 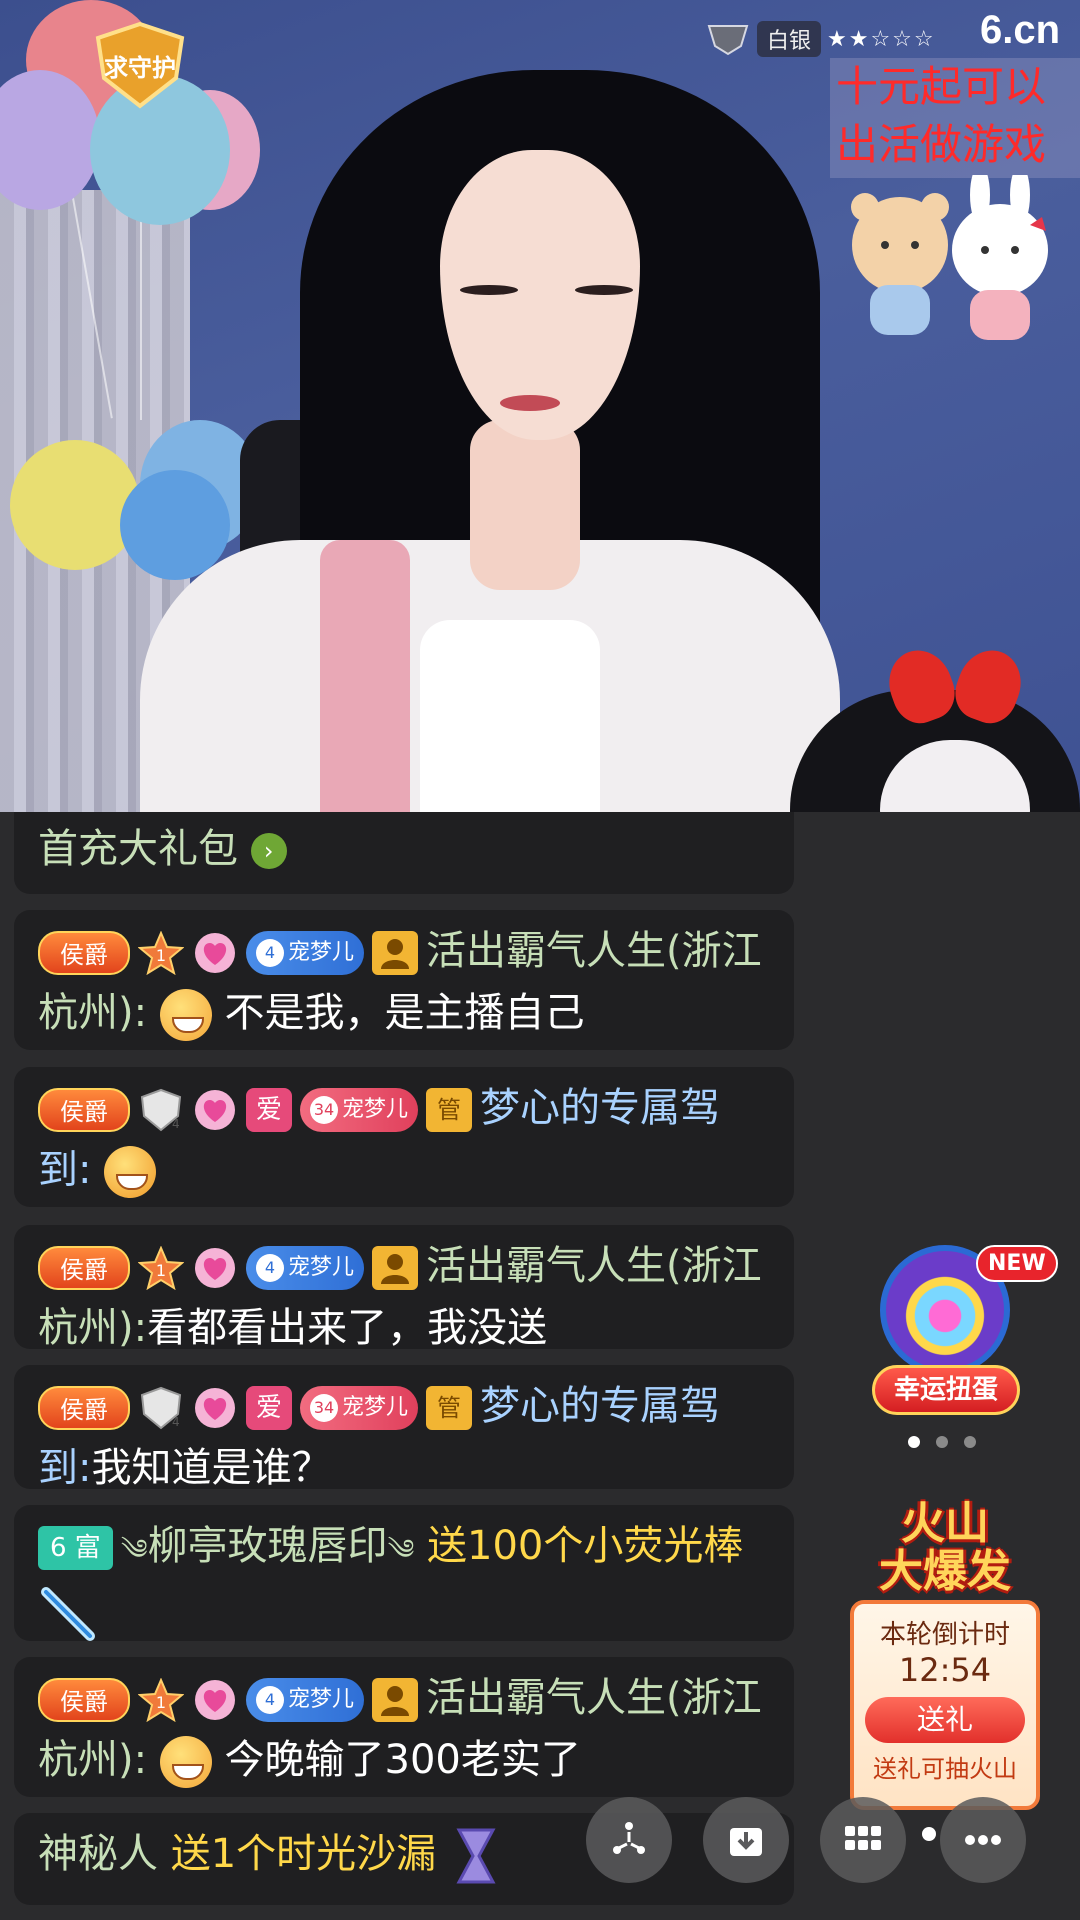 I want to click on chat-gift-message: 6 富 ༄柳亭玫瑰唇印༄ 送100个小荧光棒, so click(x=404, y=1573).